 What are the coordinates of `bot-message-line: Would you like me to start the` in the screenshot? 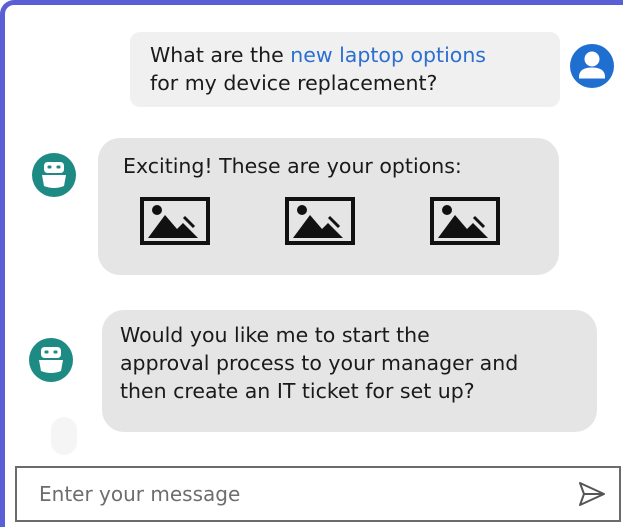 It's located at (275, 335).